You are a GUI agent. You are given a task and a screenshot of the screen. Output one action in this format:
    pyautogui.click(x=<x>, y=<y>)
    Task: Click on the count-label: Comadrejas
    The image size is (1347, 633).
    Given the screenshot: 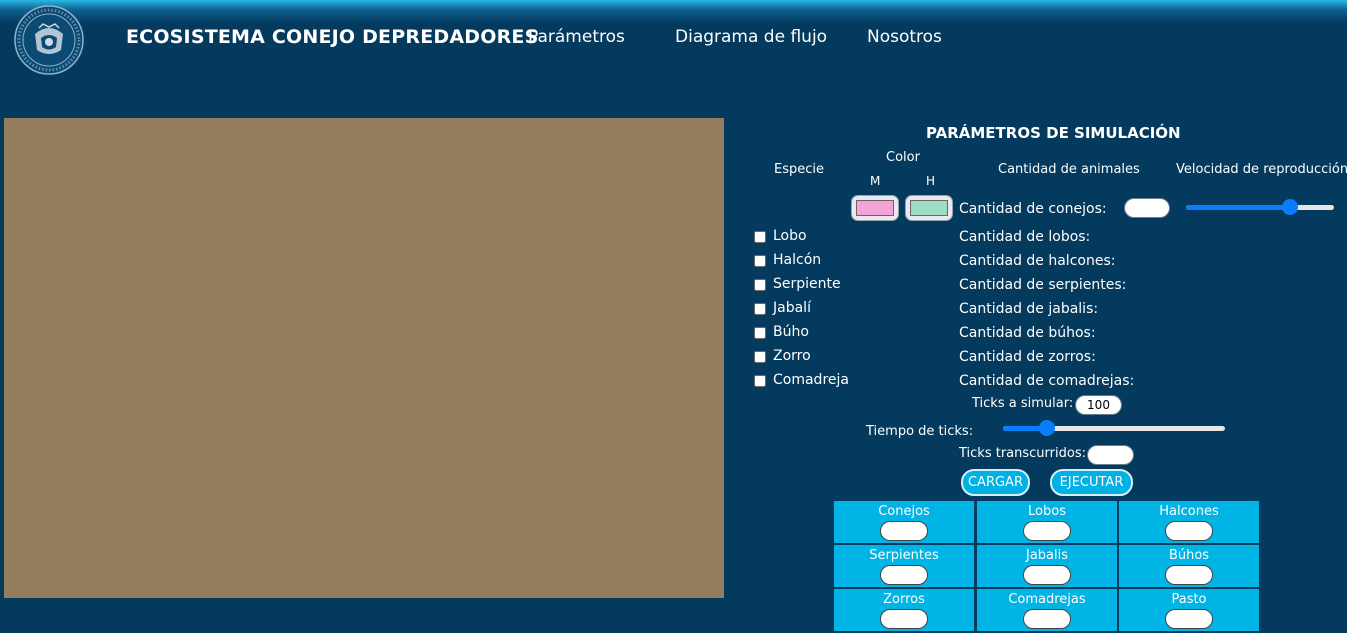 What is the action you would take?
    pyautogui.click(x=1047, y=599)
    